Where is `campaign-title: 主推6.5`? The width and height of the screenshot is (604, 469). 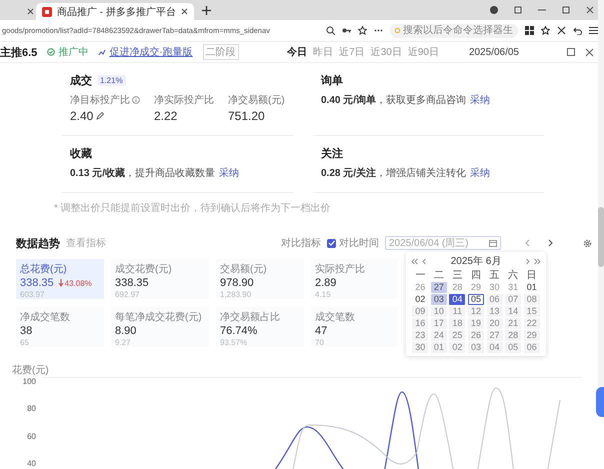 campaign-title: 主推6.5 is located at coordinates (19, 53).